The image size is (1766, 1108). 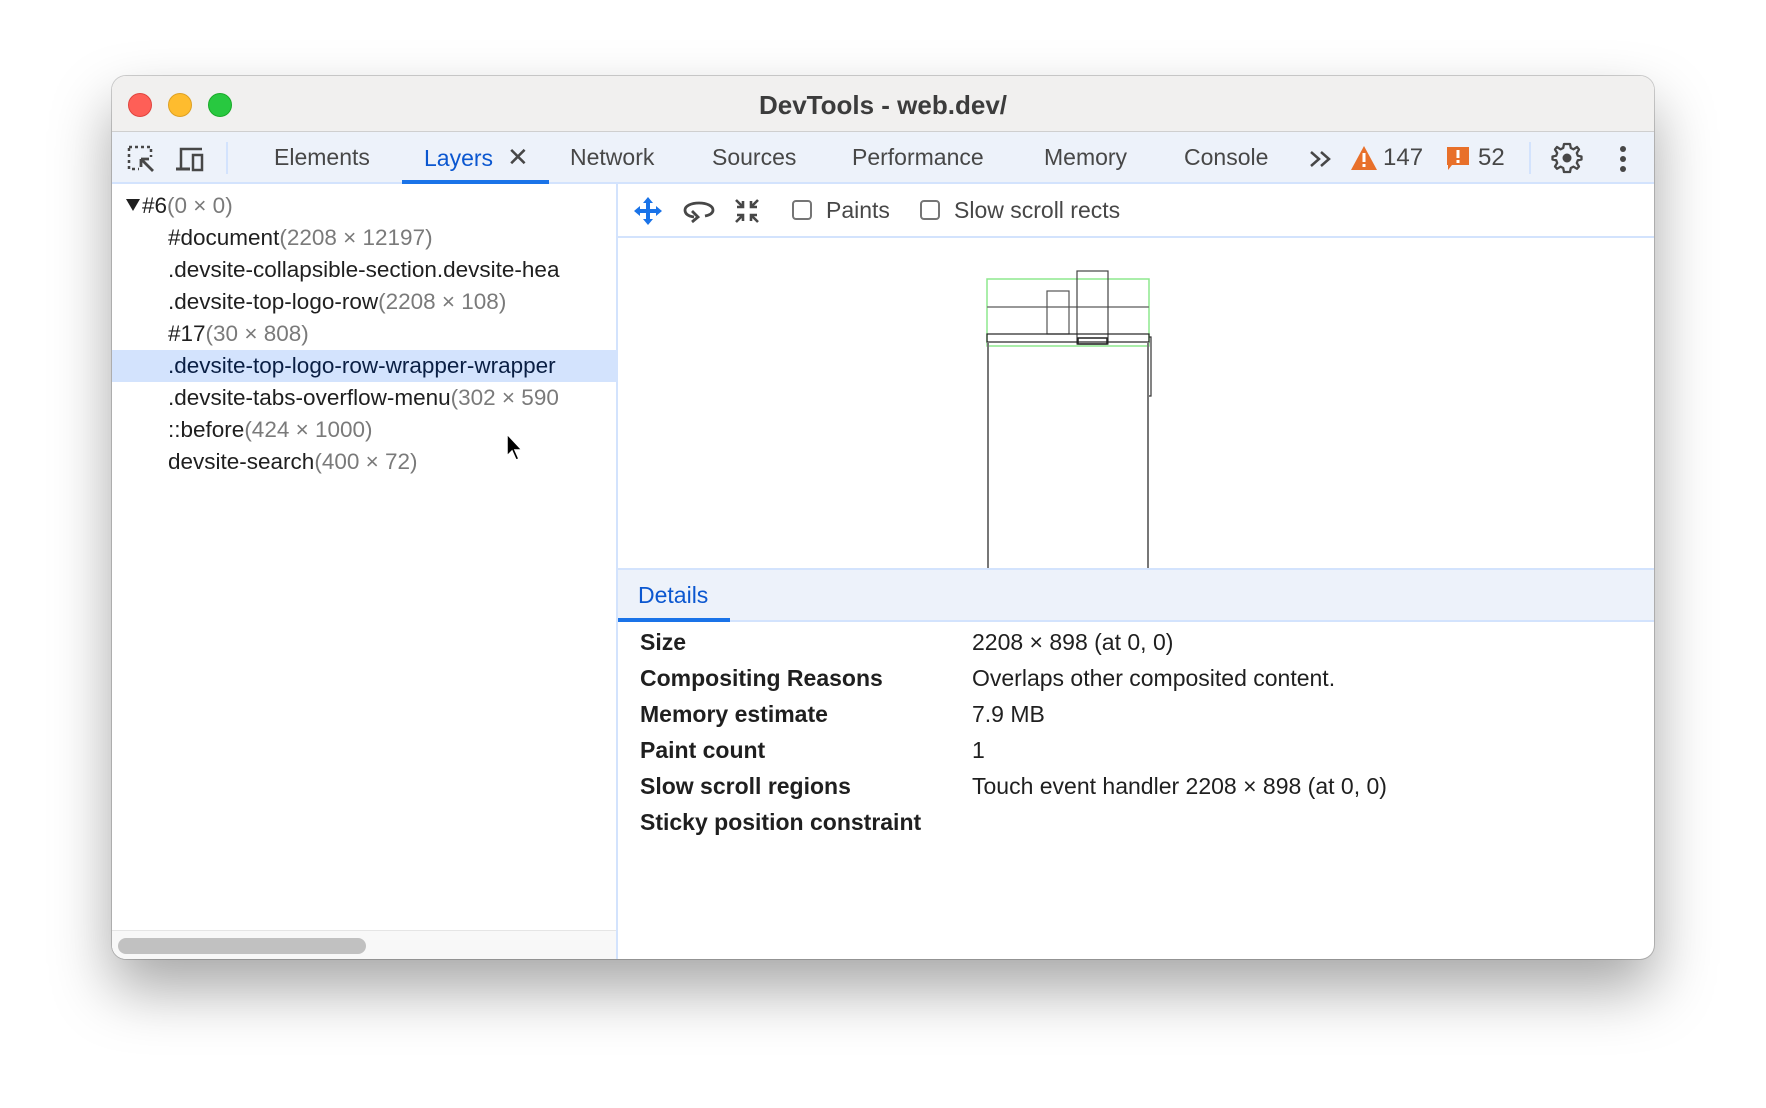 I want to click on detail-value: 1, so click(x=978, y=750).